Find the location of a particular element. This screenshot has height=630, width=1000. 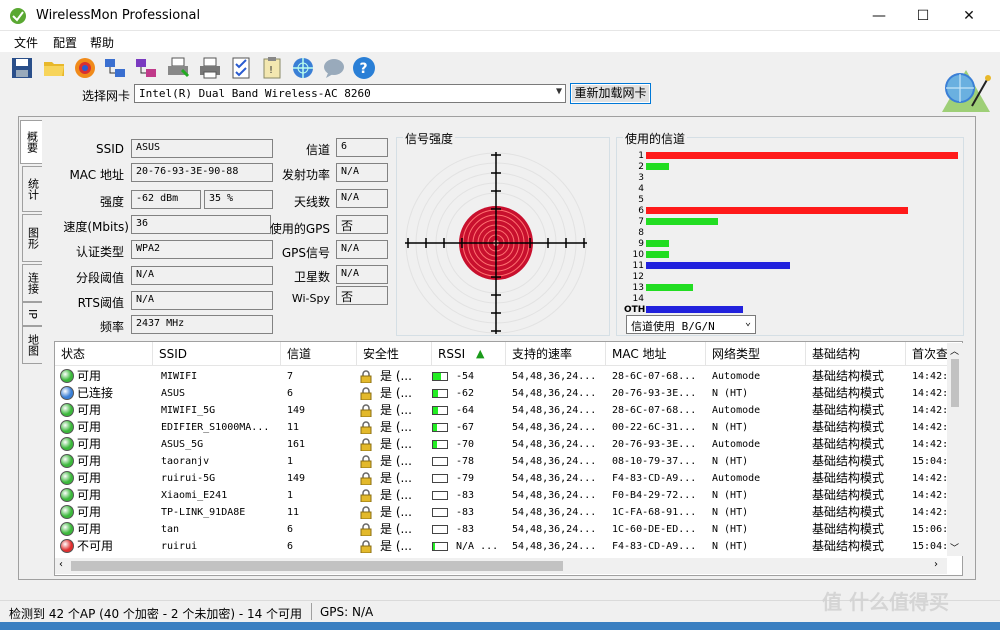

adapter-select: Intel(R) Dual Band Wireless-AC 8260 ▼ is located at coordinates (350, 93).